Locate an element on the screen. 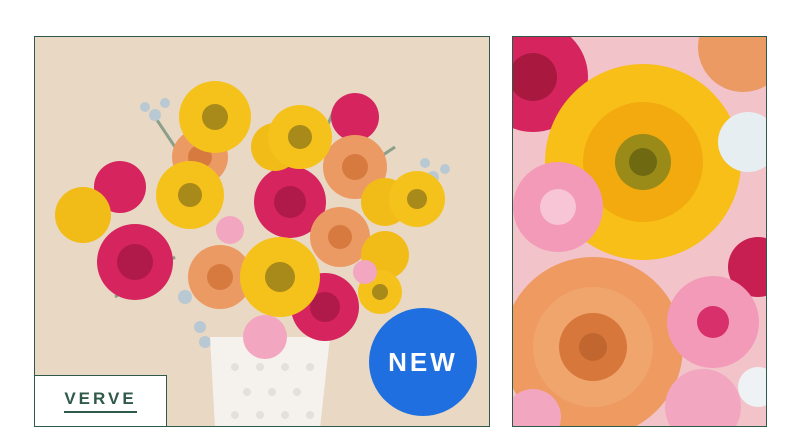 The height and width of the screenshot is (447, 800). new-badge: NEW is located at coordinates (423, 362).